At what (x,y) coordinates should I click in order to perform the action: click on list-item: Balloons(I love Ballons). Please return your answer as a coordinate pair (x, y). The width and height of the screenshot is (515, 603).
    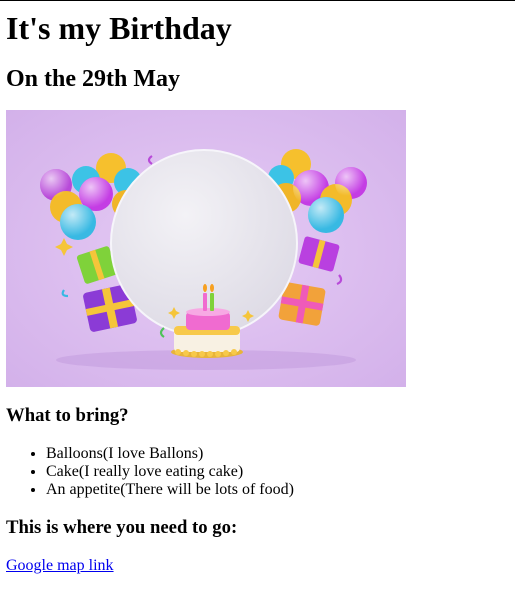
    Looking at the image, I should click on (276, 454).